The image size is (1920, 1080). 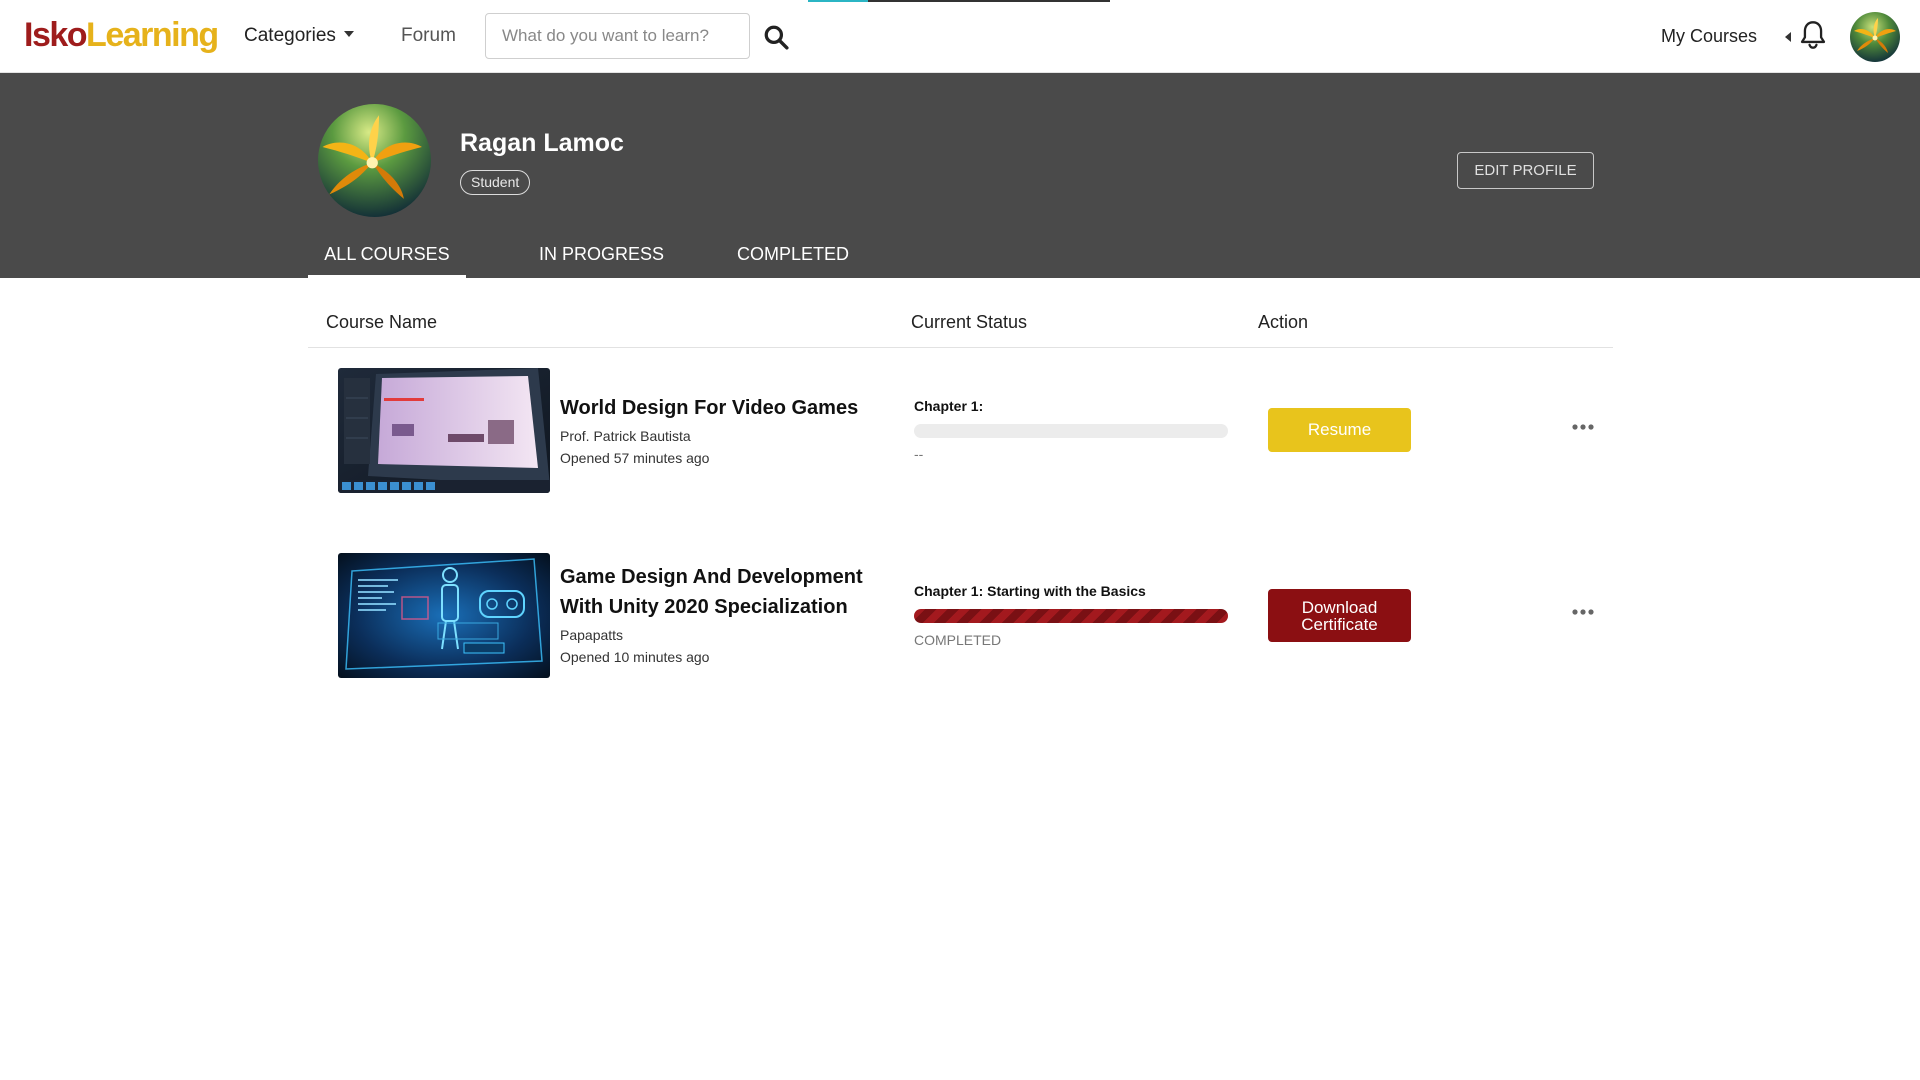 I want to click on course-status: COMPLETED, so click(x=958, y=640).